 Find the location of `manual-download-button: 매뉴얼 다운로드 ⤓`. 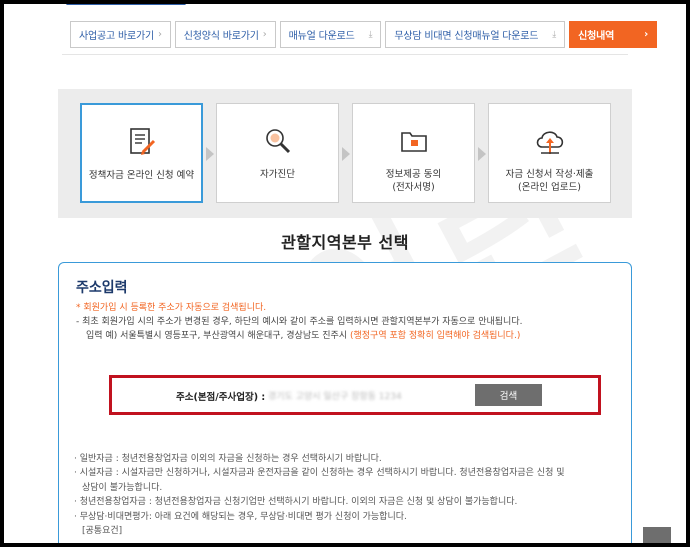

manual-download-button: 매뉴얼 다운로드 ⤓ is located at coordinates (330, 34).